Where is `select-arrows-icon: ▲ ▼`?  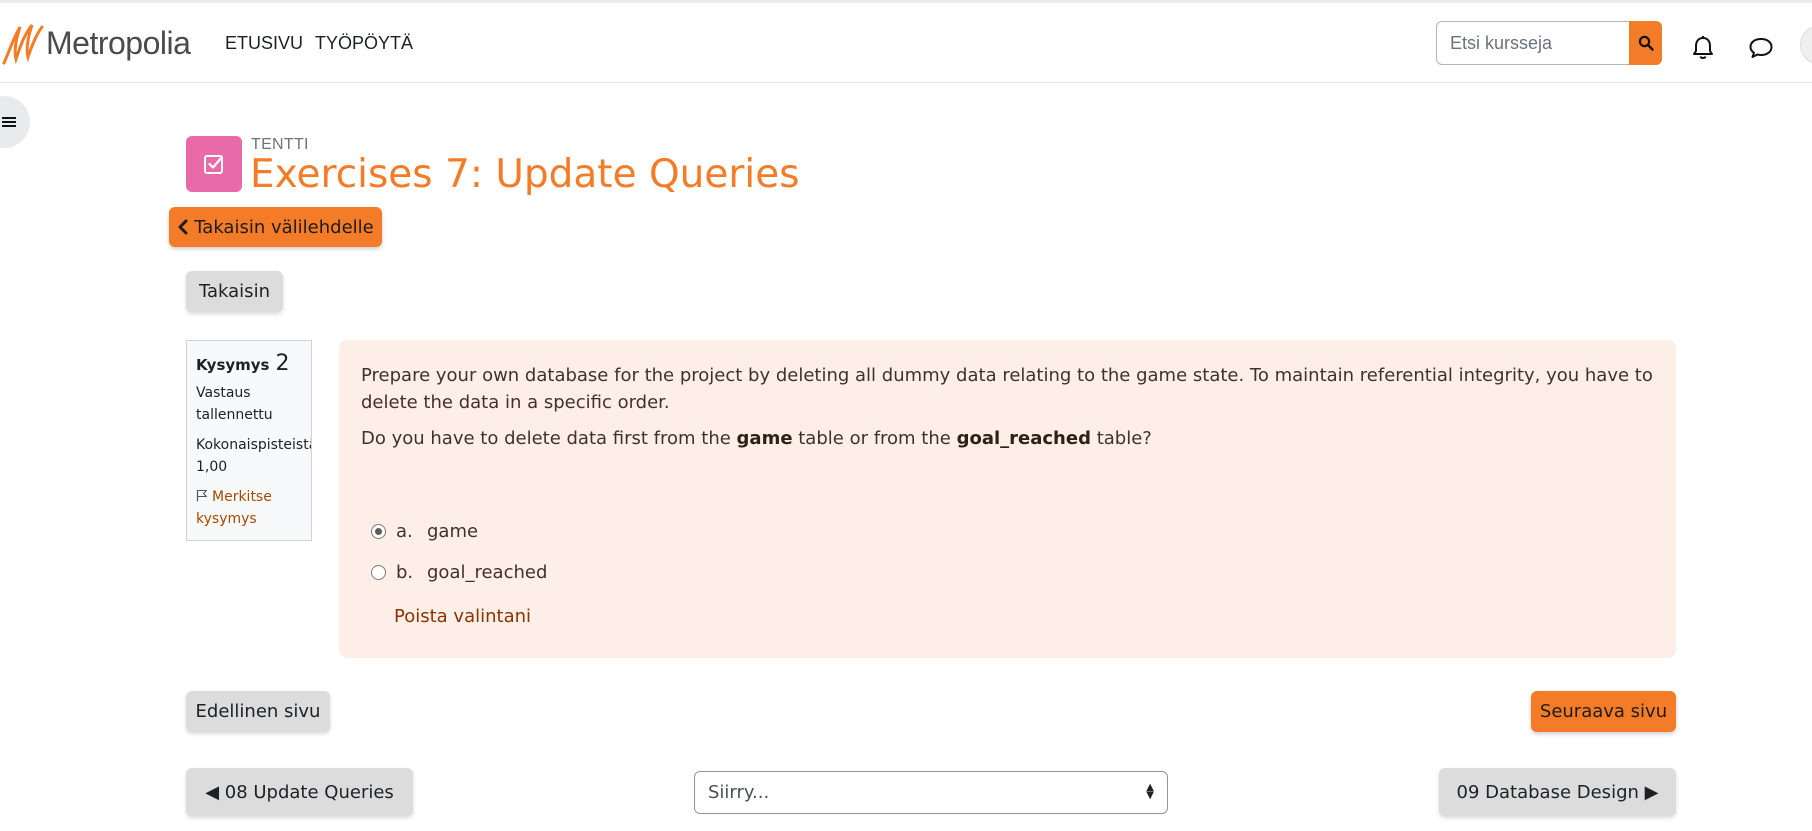 select-arrows-icon: ▲ ▼ is located at coordinates (1150, 791).